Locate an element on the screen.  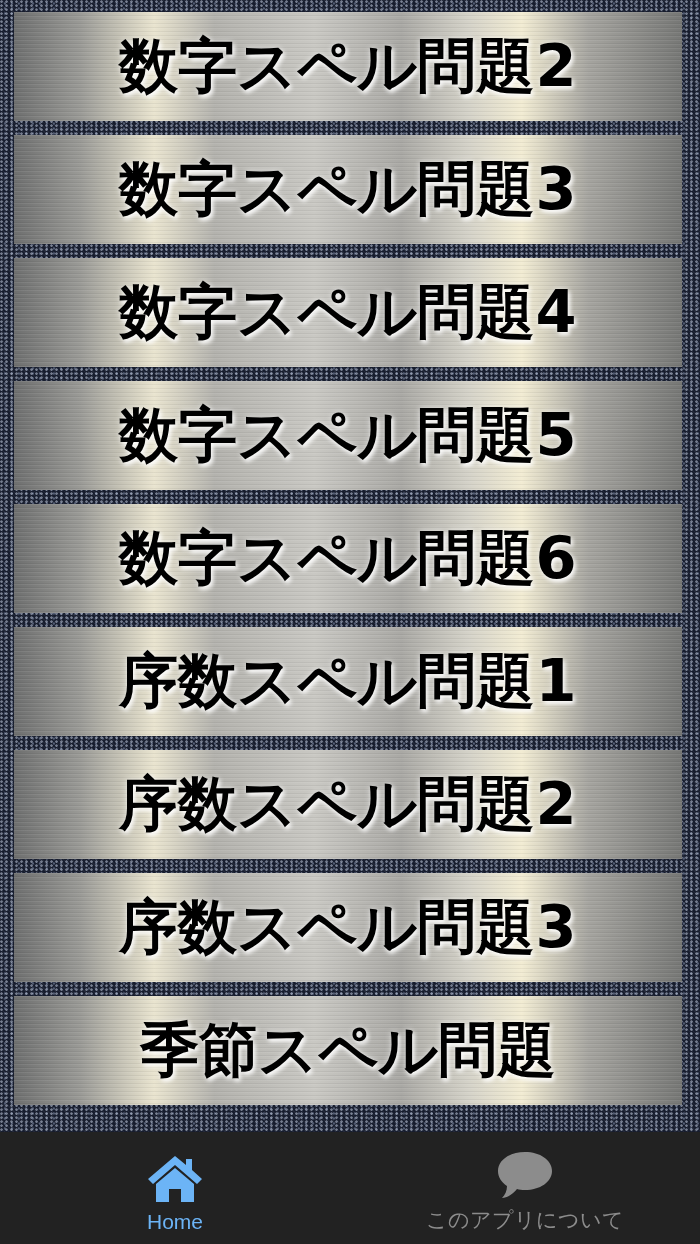
tab-label: Home is located at coordinates (175, 1222).